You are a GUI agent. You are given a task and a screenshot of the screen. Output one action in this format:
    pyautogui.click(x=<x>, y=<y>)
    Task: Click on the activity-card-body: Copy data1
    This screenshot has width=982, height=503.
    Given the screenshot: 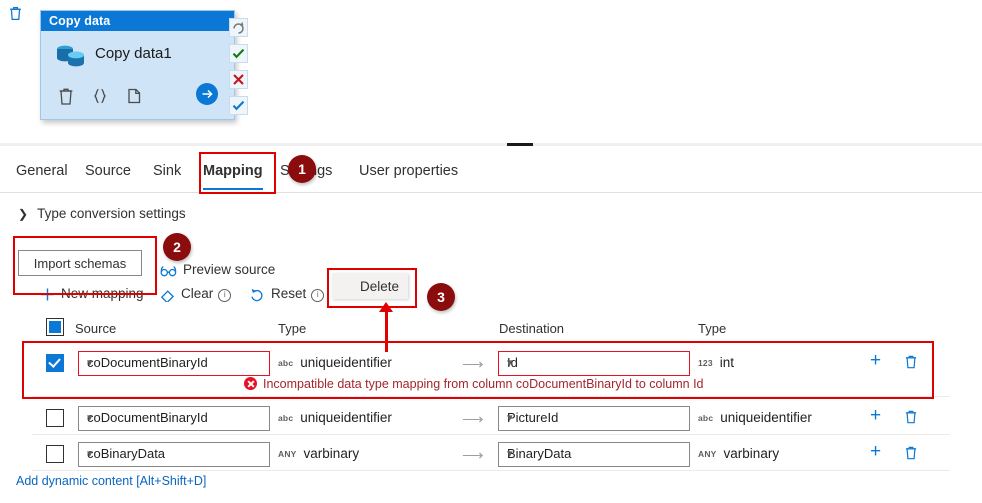 What is the action you would take?
    pyautogui.click(x=137, y=75)
    